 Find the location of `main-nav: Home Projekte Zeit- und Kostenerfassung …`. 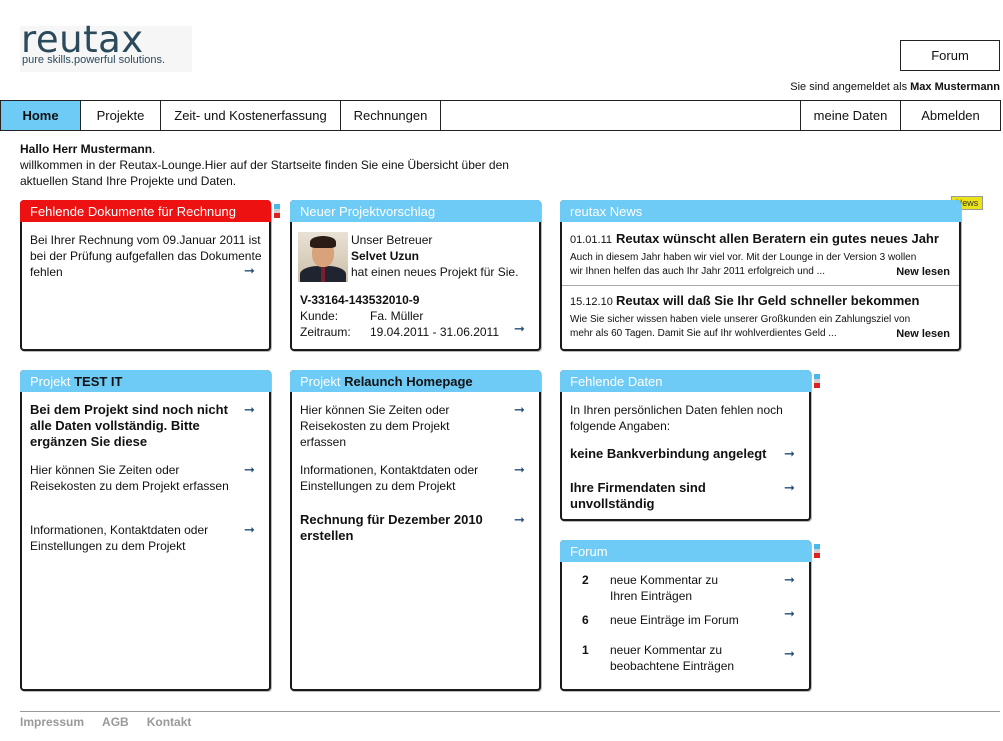

main-nav: Home Projekte Zeit- und Kostenerfassung … is located at coordinates (500, 115).